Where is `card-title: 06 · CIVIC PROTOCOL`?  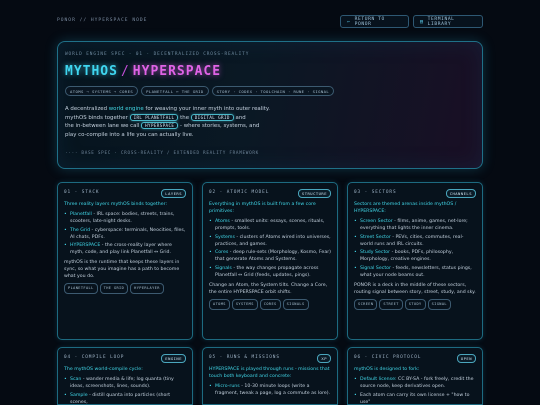
card-title: 06 · CIVIC PROTOCOL is located at coordinates (388, 357).